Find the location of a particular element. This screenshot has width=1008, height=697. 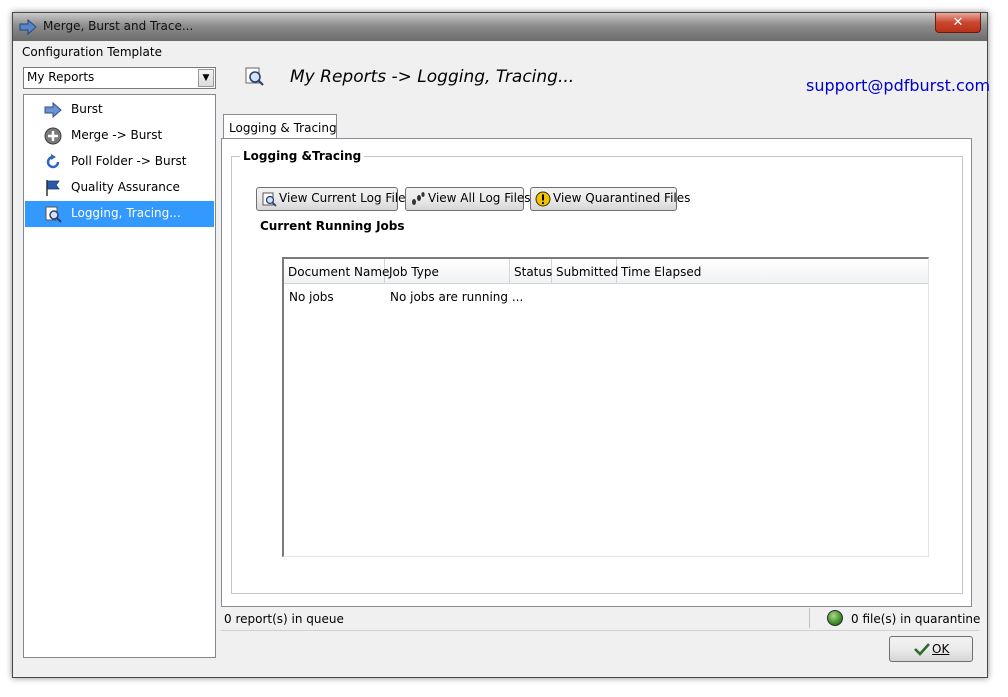

column-header-document-name: Document Name is located at coordinates (336, 271).